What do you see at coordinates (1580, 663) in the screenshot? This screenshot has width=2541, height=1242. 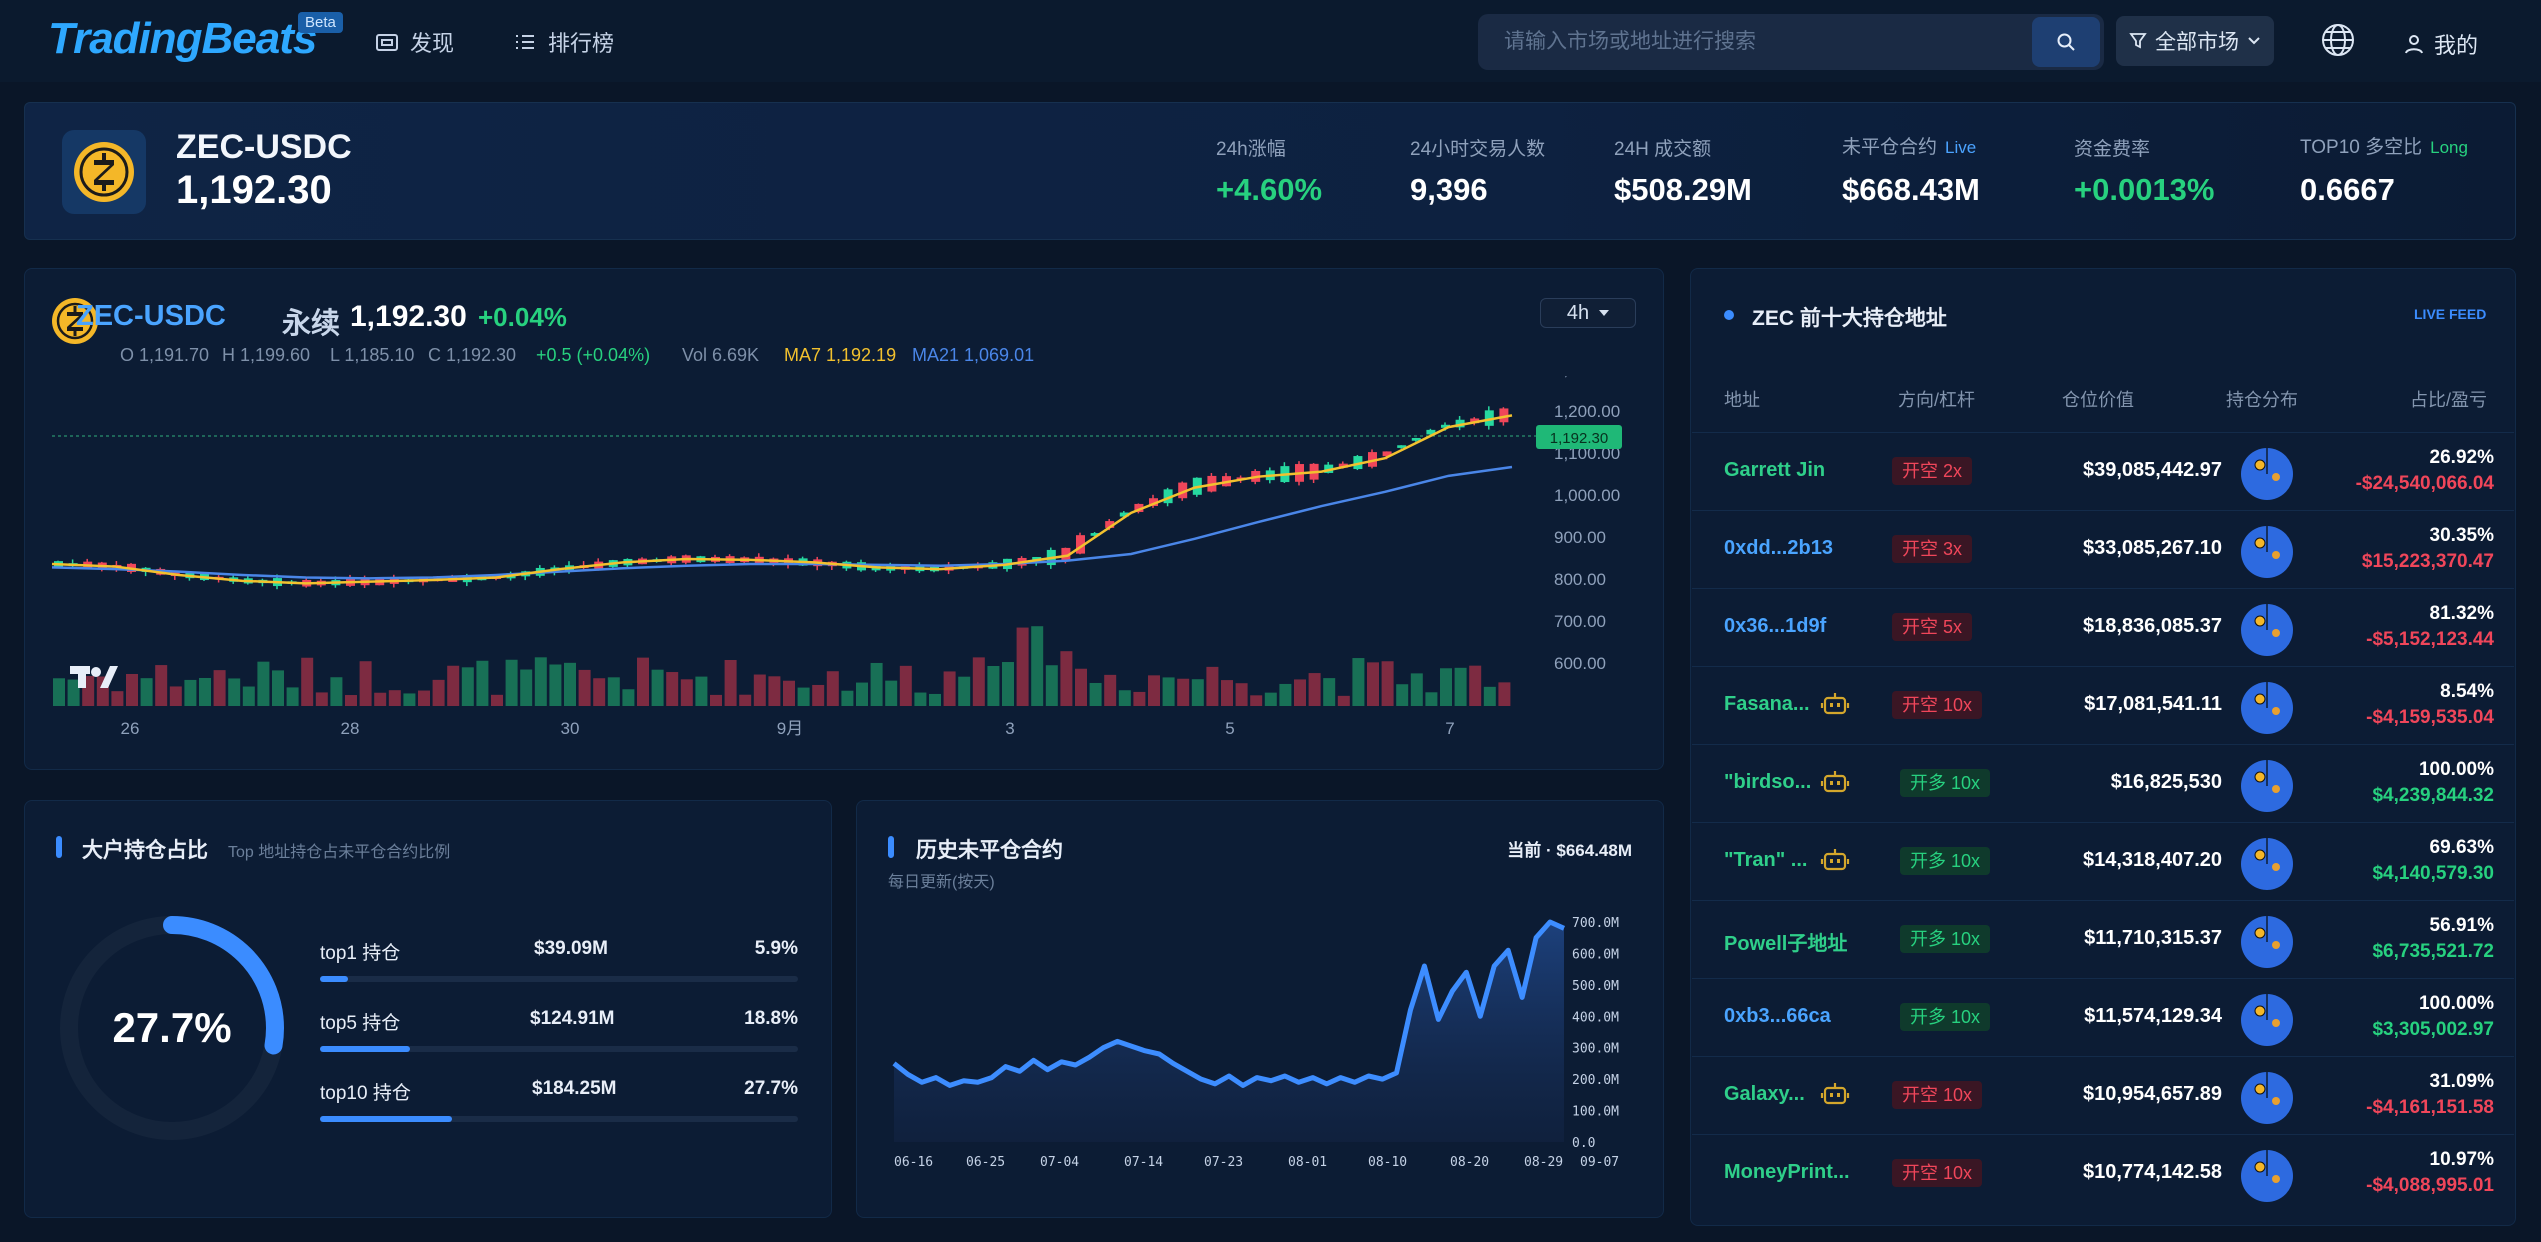 I see `y-tick-label: 600.00` at bounding box center [1580, 663].